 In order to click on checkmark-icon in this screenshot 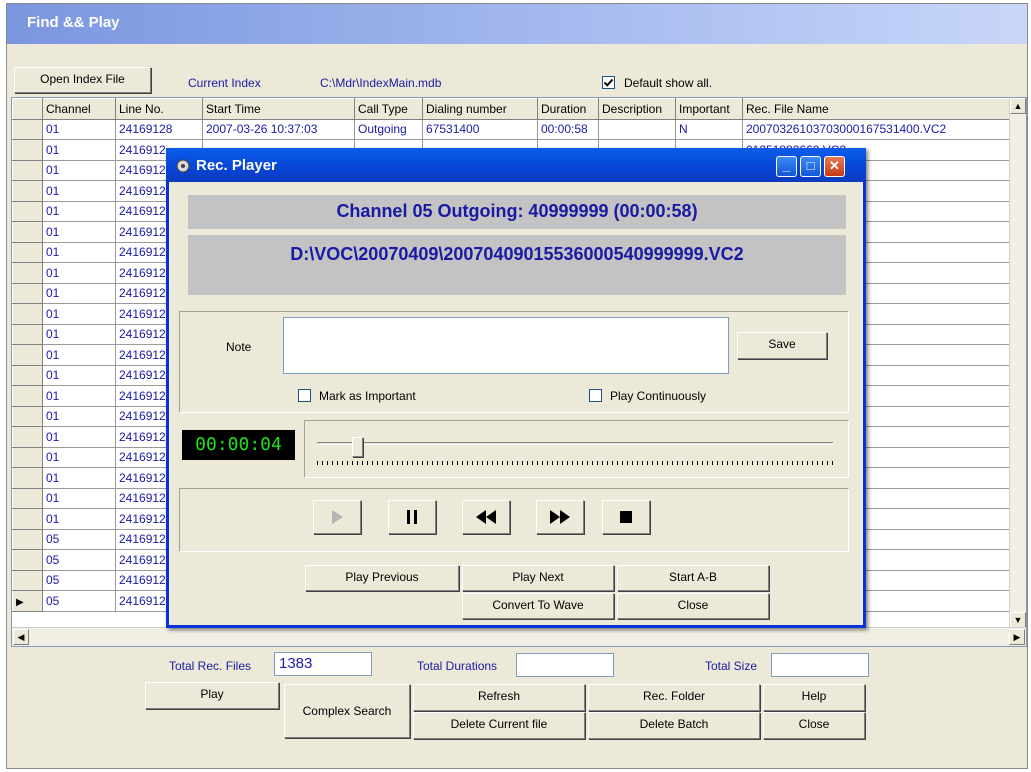, I will do `click(608, 82)`.